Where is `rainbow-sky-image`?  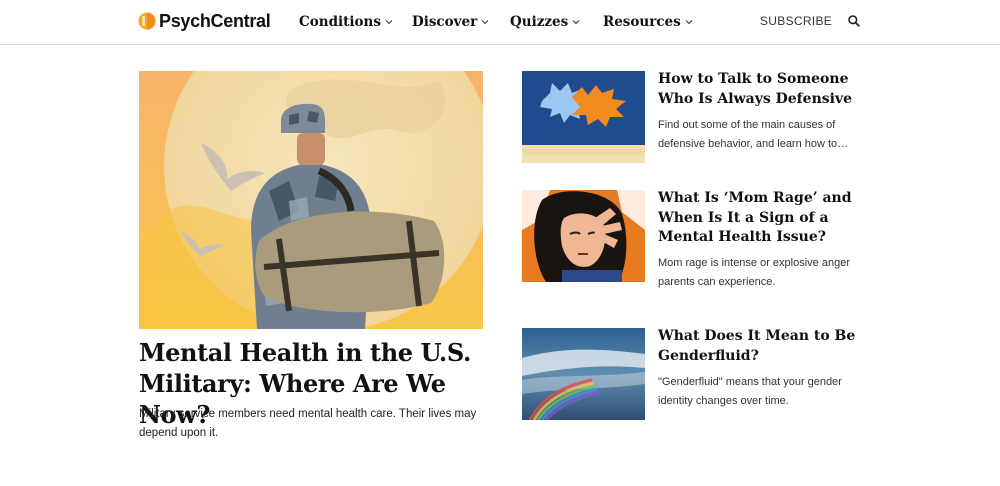
rainbow-sky-image is located at coordinates (583, 374).